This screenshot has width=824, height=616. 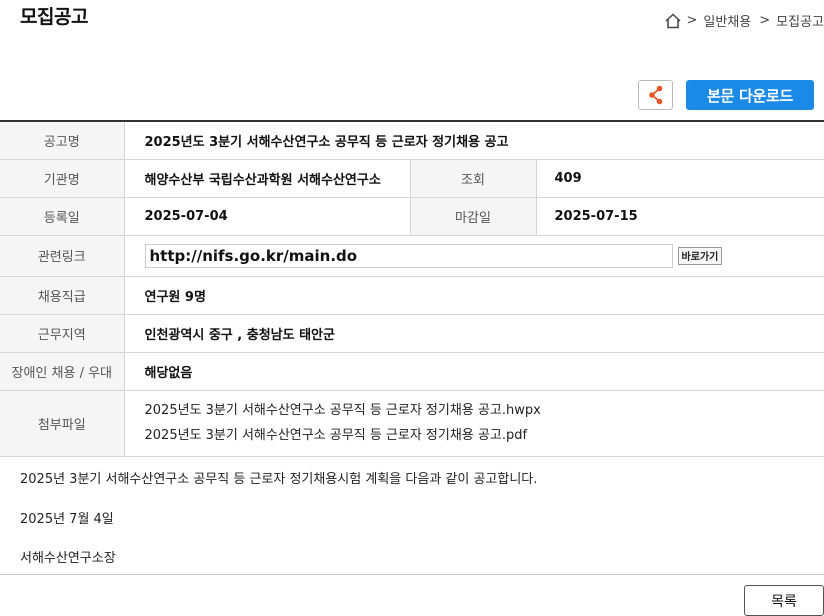 I want to click on table-row: 채용직급 연구원 9명, so click(x=412, y=295).